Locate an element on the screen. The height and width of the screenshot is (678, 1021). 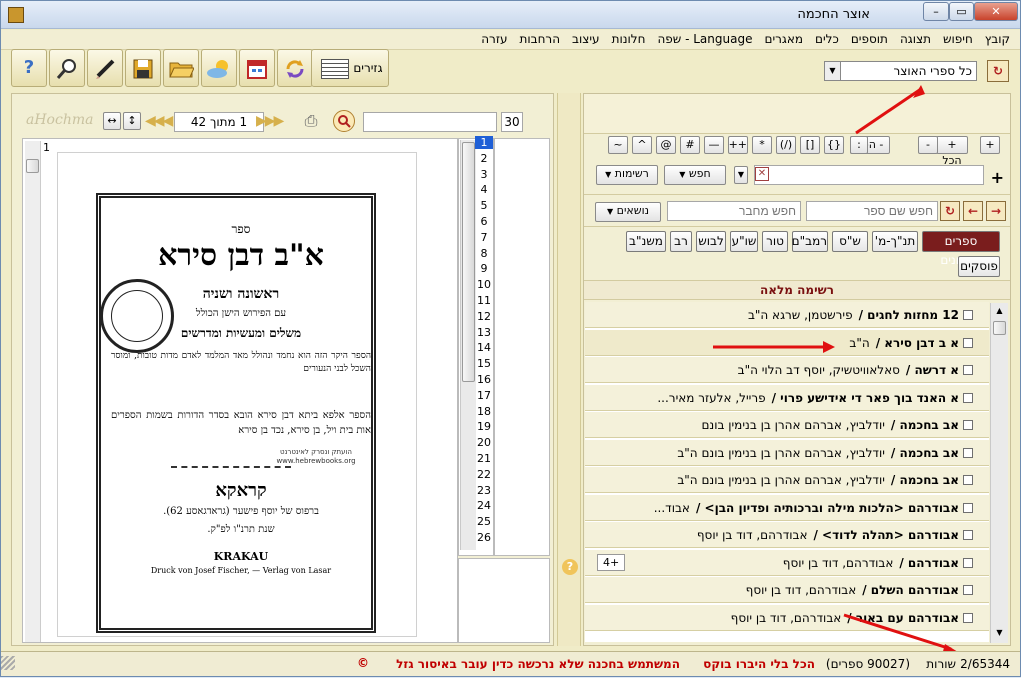
page-number-item: 9 is located at coordinates (484, 268).